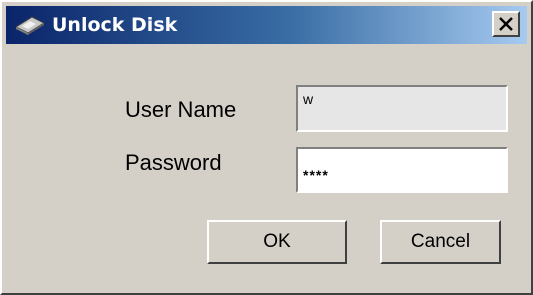 The height and width of the screenshot is (295, 533). Describe the element at coordinates (277, 242) in the screenshot. I see `ok-button: OK` at that location.